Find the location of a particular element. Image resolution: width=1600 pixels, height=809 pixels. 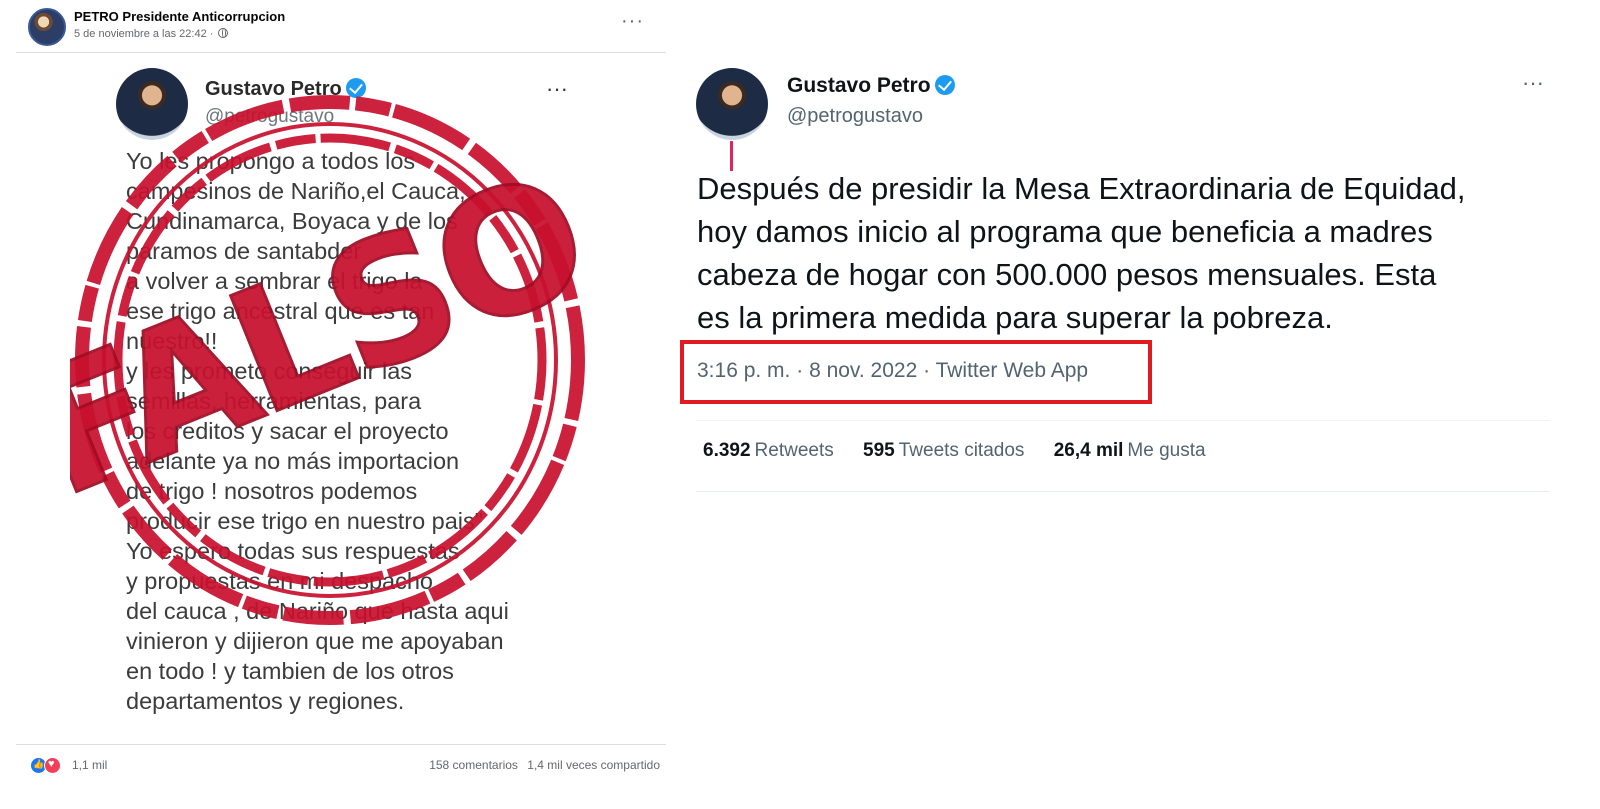

post-timestamp: 5 de noviembre a las 22:42 · is located at coordinates (151, 34).